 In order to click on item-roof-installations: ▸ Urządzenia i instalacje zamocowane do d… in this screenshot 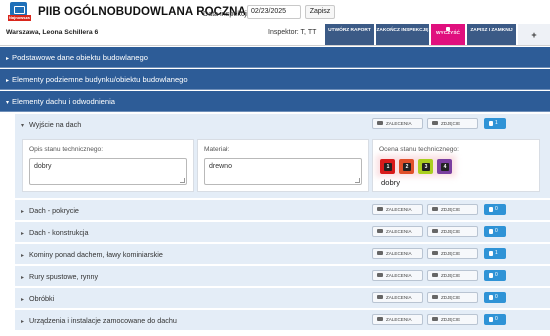, I will do `click(282, 319)`.